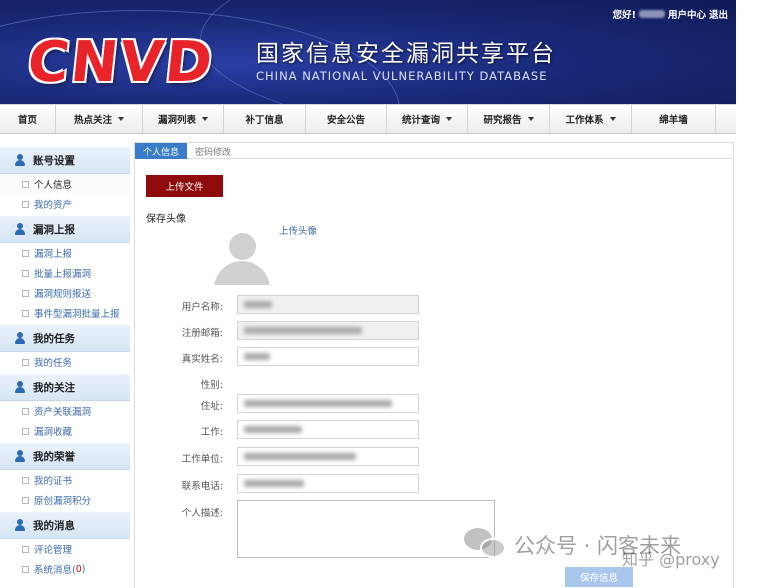  What do you see at coordinates (202, 513) in the screenshot?
I see `description-label: 个人描述:` at bounding box center [202, 513].